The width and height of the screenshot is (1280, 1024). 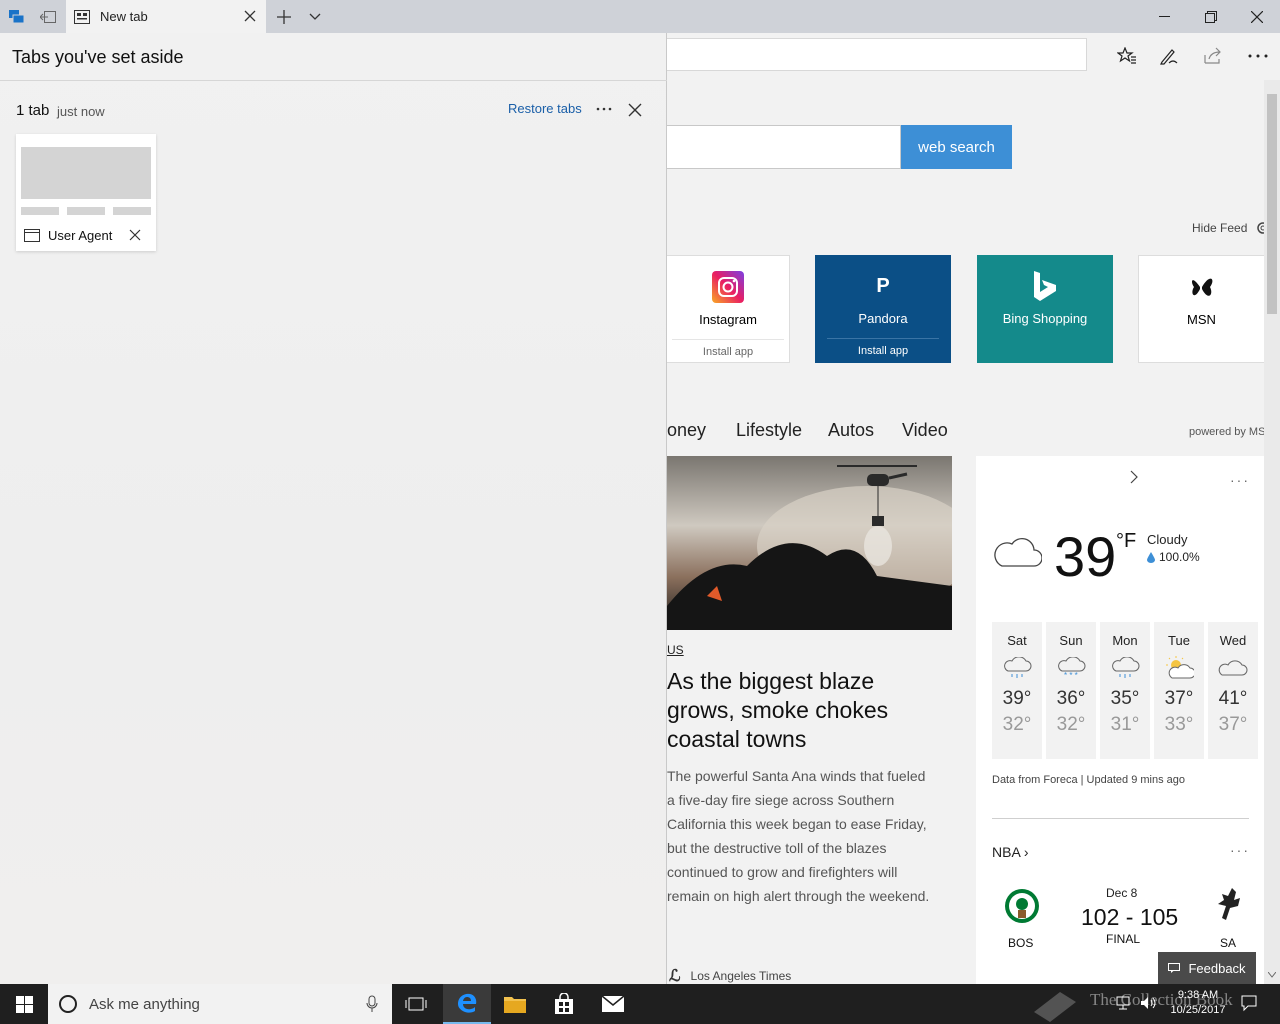 What do you see at coordinates (1180, 667) in the screenshot?
I see `partly-sunny-icon` at bounding box center [1180, 667].